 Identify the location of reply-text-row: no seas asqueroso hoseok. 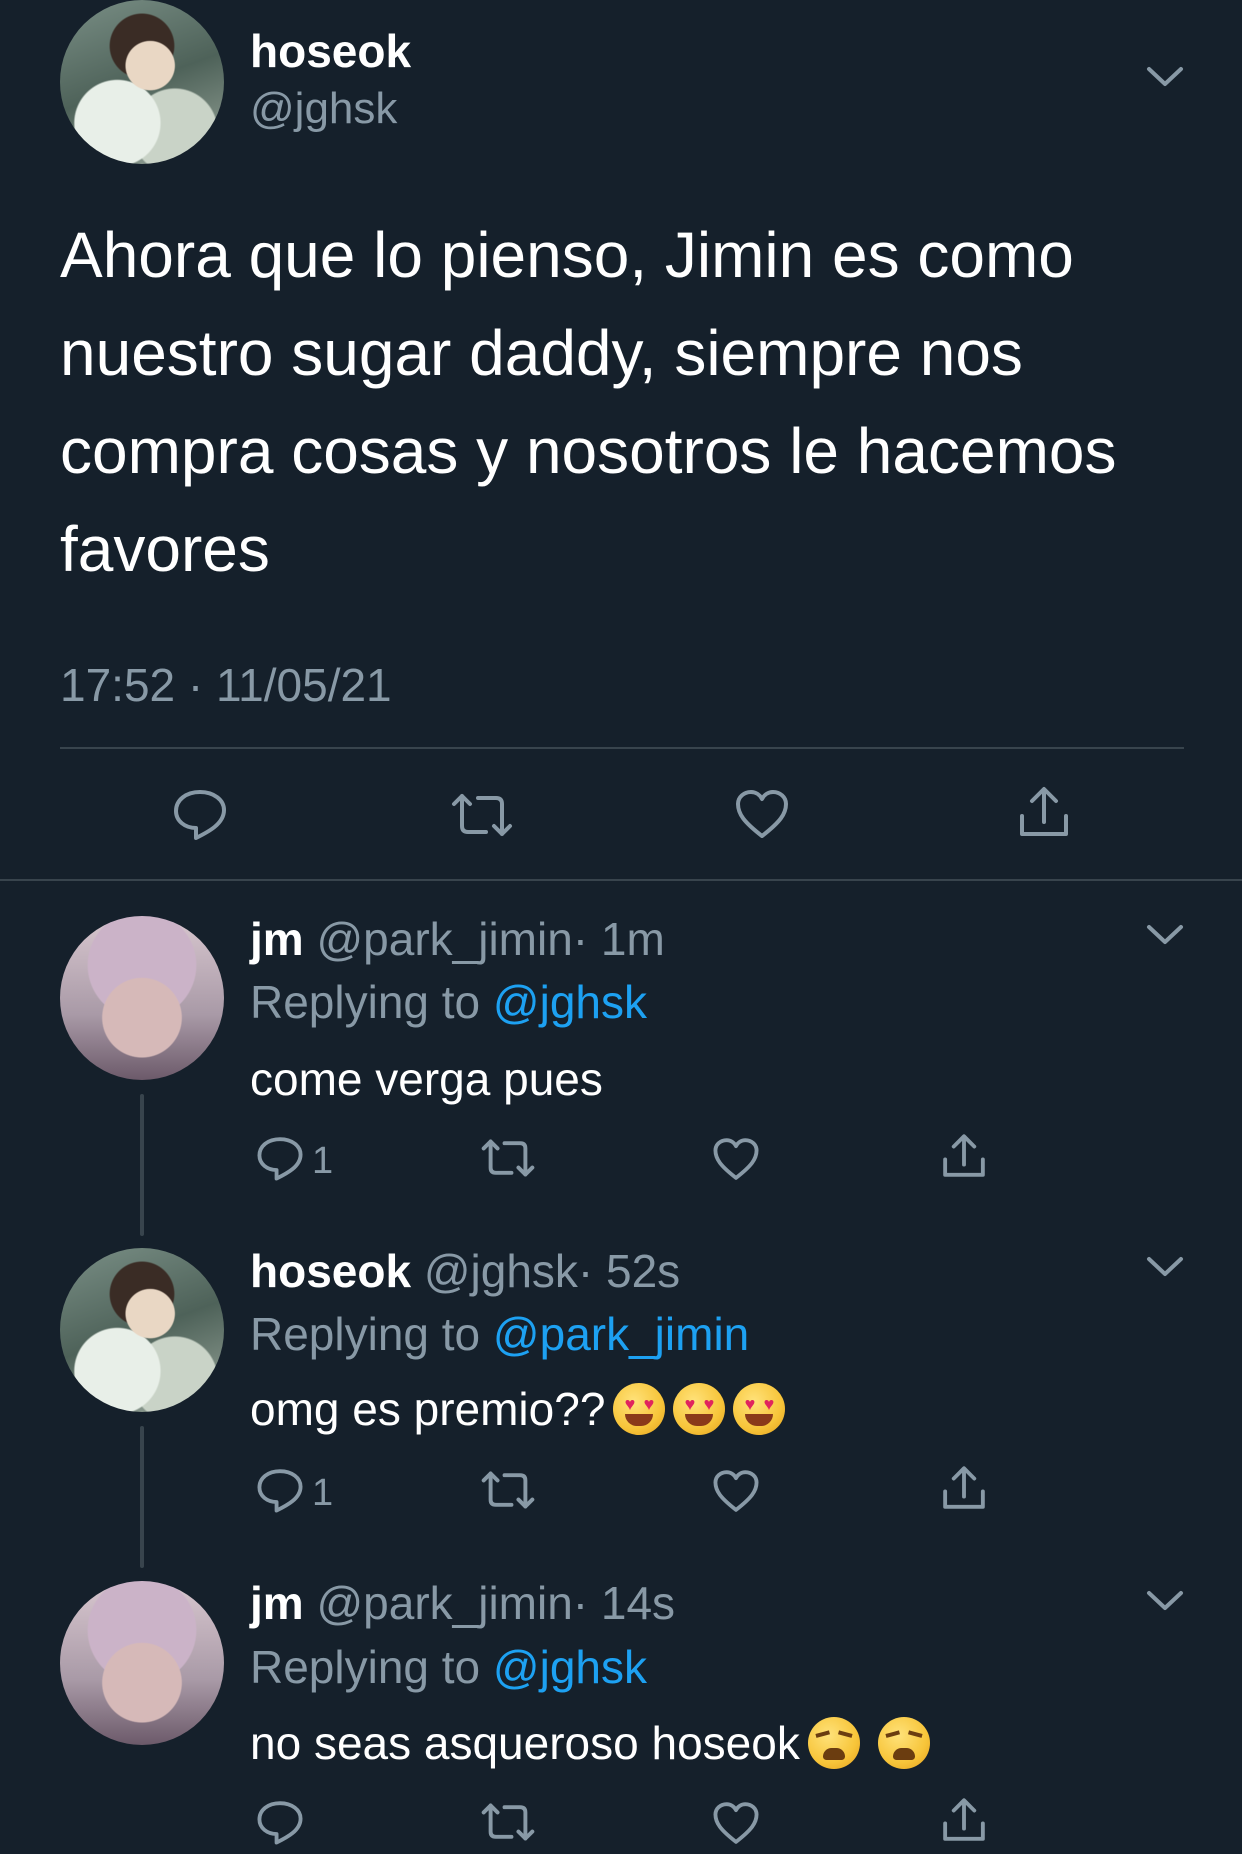
(590, 1743).